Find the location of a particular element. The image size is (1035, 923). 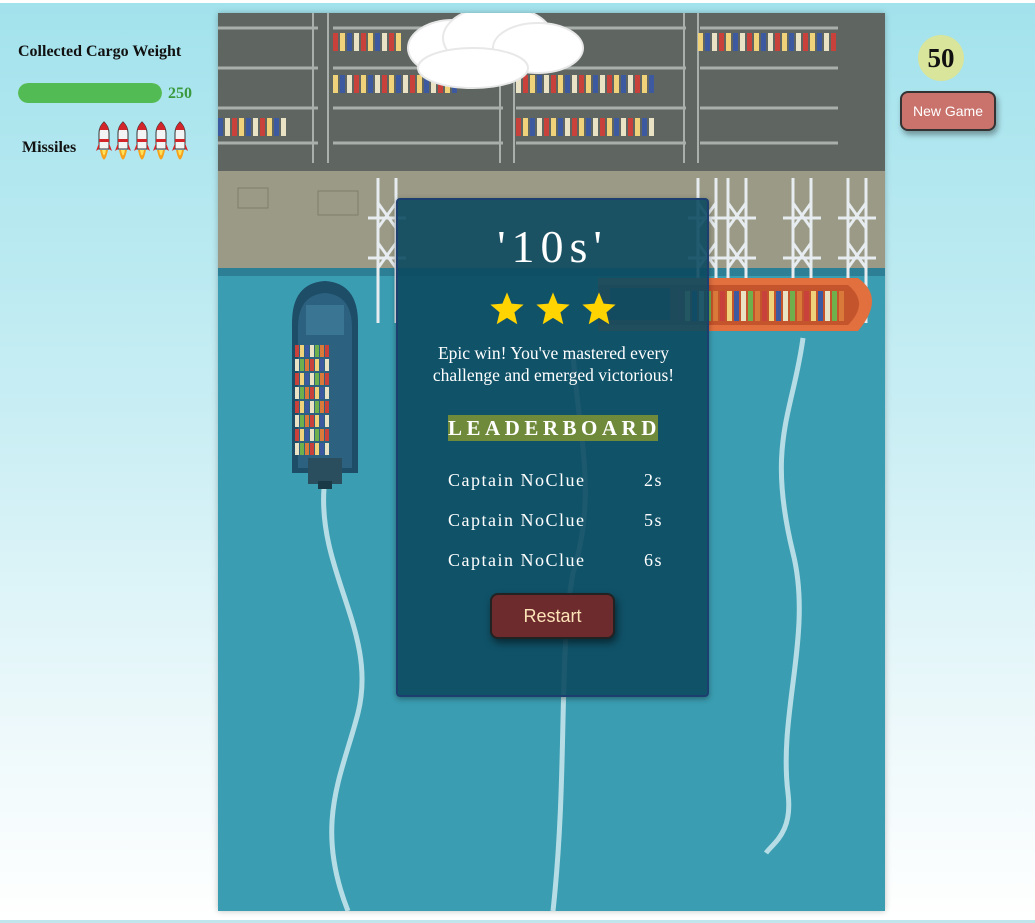

cargo-weight-title: Collected Cargo Weight is located at coordinates (100, 51).